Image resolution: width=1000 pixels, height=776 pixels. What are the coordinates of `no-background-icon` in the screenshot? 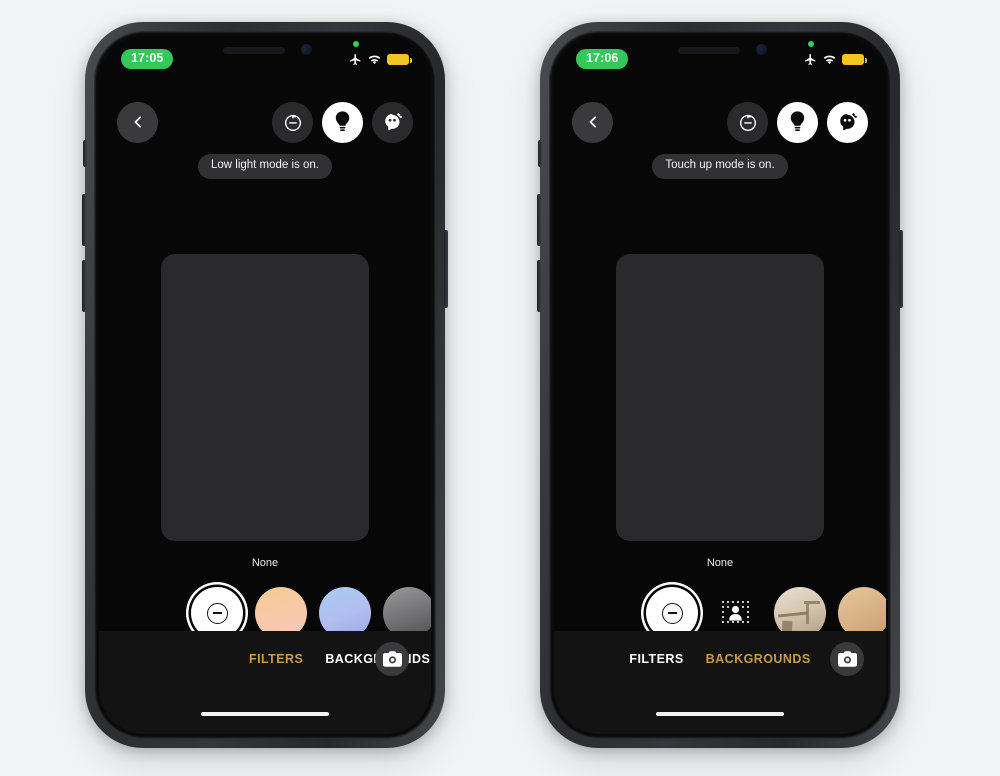 It's located at (672, 613).